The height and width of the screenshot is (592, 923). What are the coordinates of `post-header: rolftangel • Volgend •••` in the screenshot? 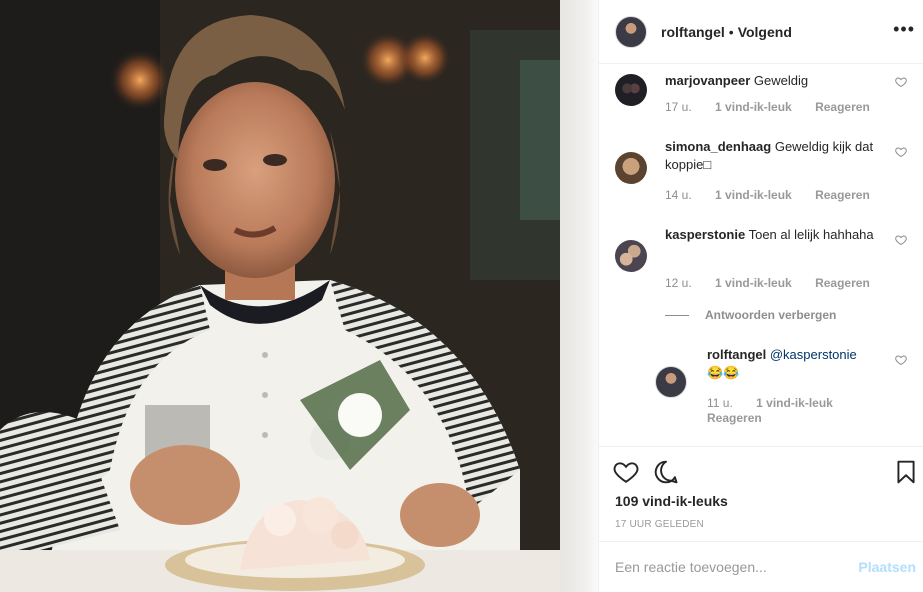 It's located at (761, 32).